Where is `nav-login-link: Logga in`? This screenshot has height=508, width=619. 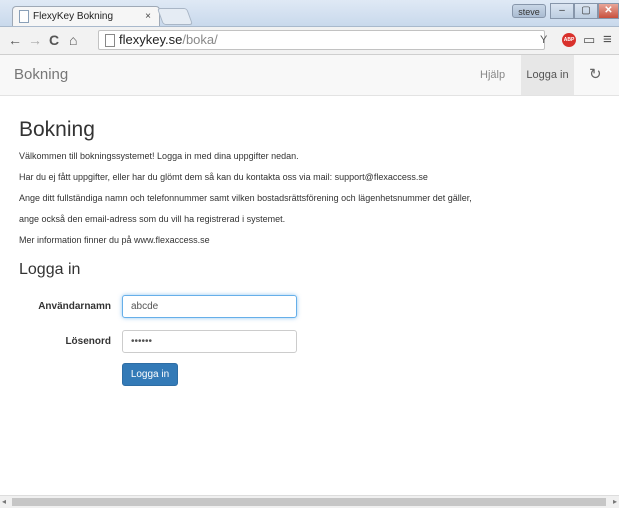
nav-login-link: Logga in is located at coordinates (547, 75).